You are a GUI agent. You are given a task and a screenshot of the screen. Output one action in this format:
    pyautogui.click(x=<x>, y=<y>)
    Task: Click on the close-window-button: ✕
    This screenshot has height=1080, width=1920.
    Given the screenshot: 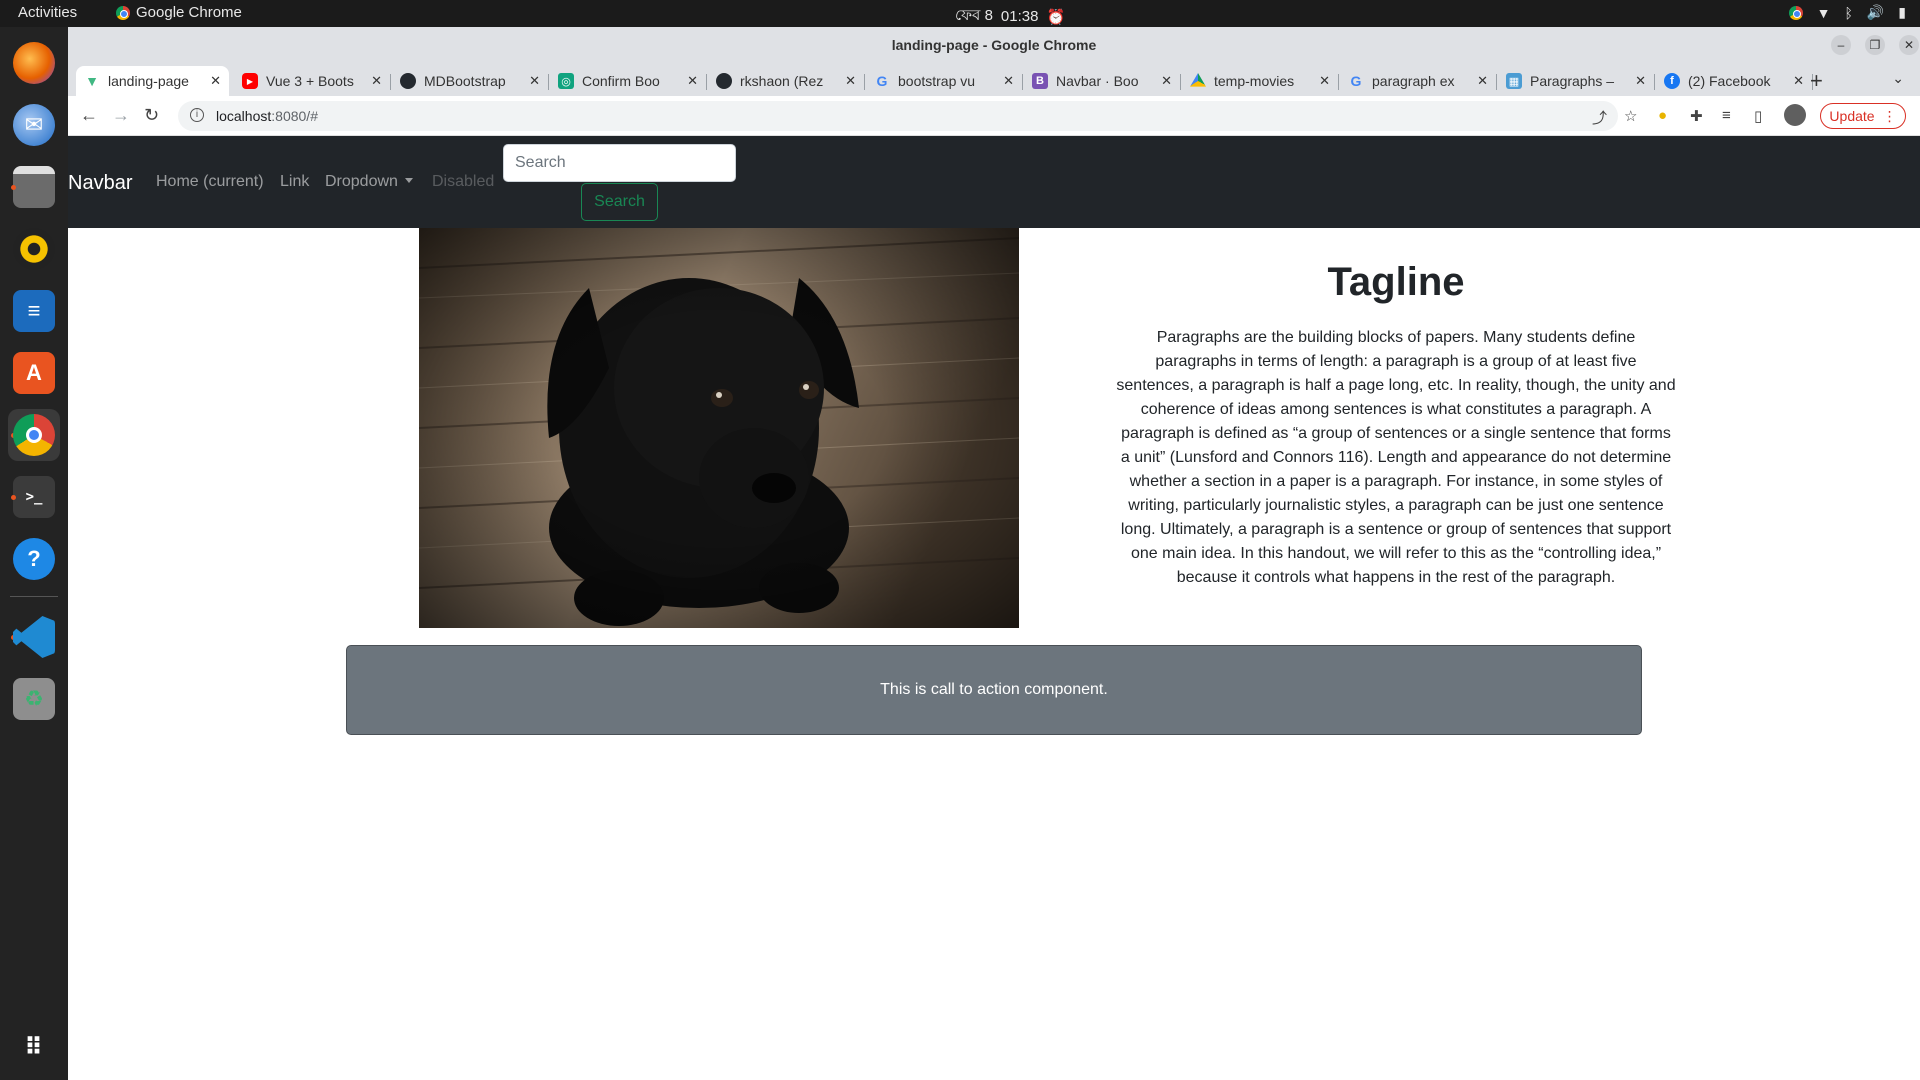 What is the action you would take?
    pyautogui.click(x=1909, y=45)
    